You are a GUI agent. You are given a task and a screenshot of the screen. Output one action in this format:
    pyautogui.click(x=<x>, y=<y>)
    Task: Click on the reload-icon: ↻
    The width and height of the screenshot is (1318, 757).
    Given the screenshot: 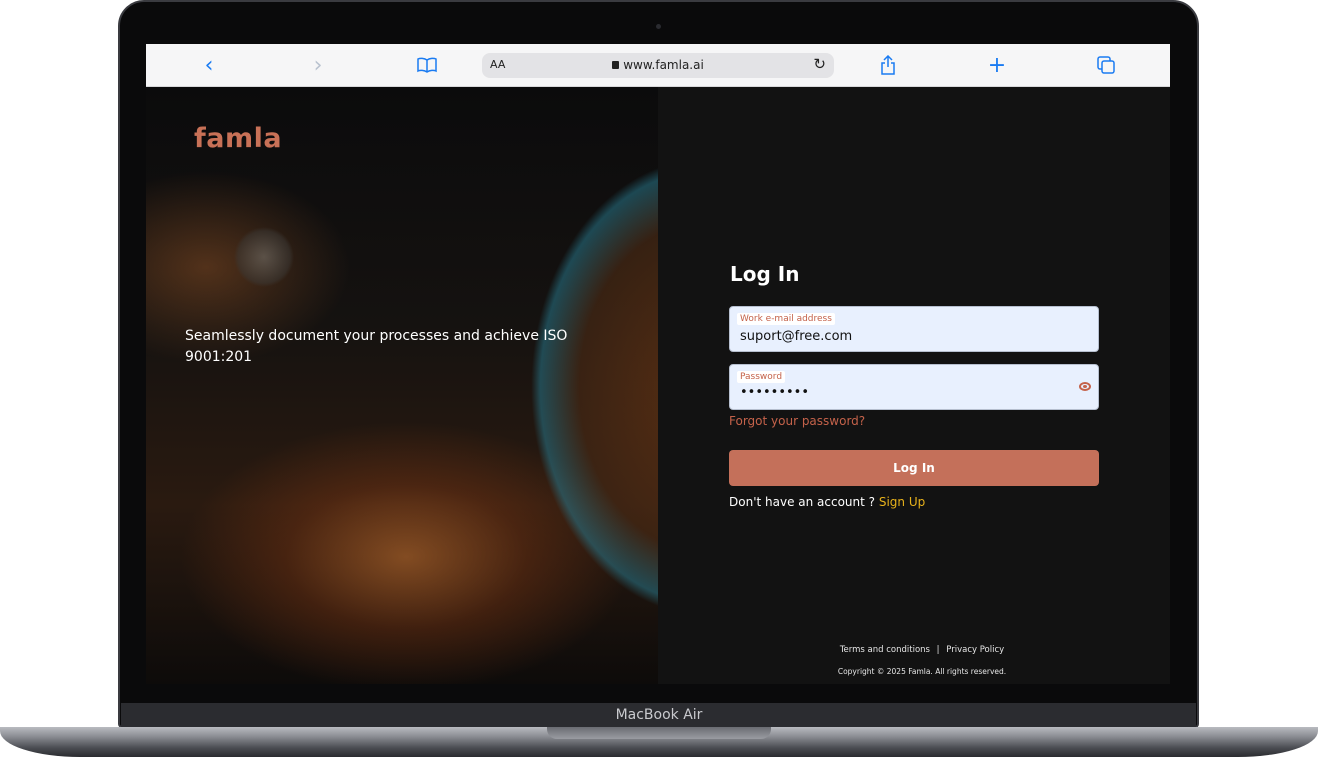 What is the action you would take?
    pyautogui.click(x=819, y=64)
    